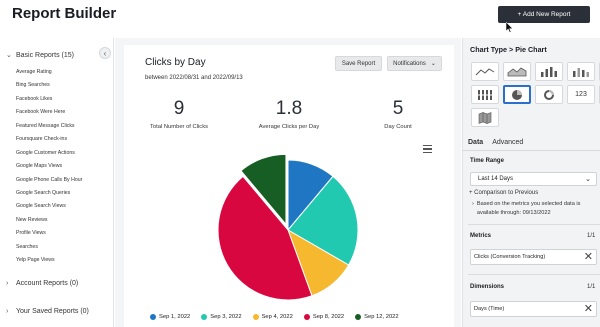 This screenshot has width=600, height=327. I want to click on tab-data: Data, so click(475, 142).